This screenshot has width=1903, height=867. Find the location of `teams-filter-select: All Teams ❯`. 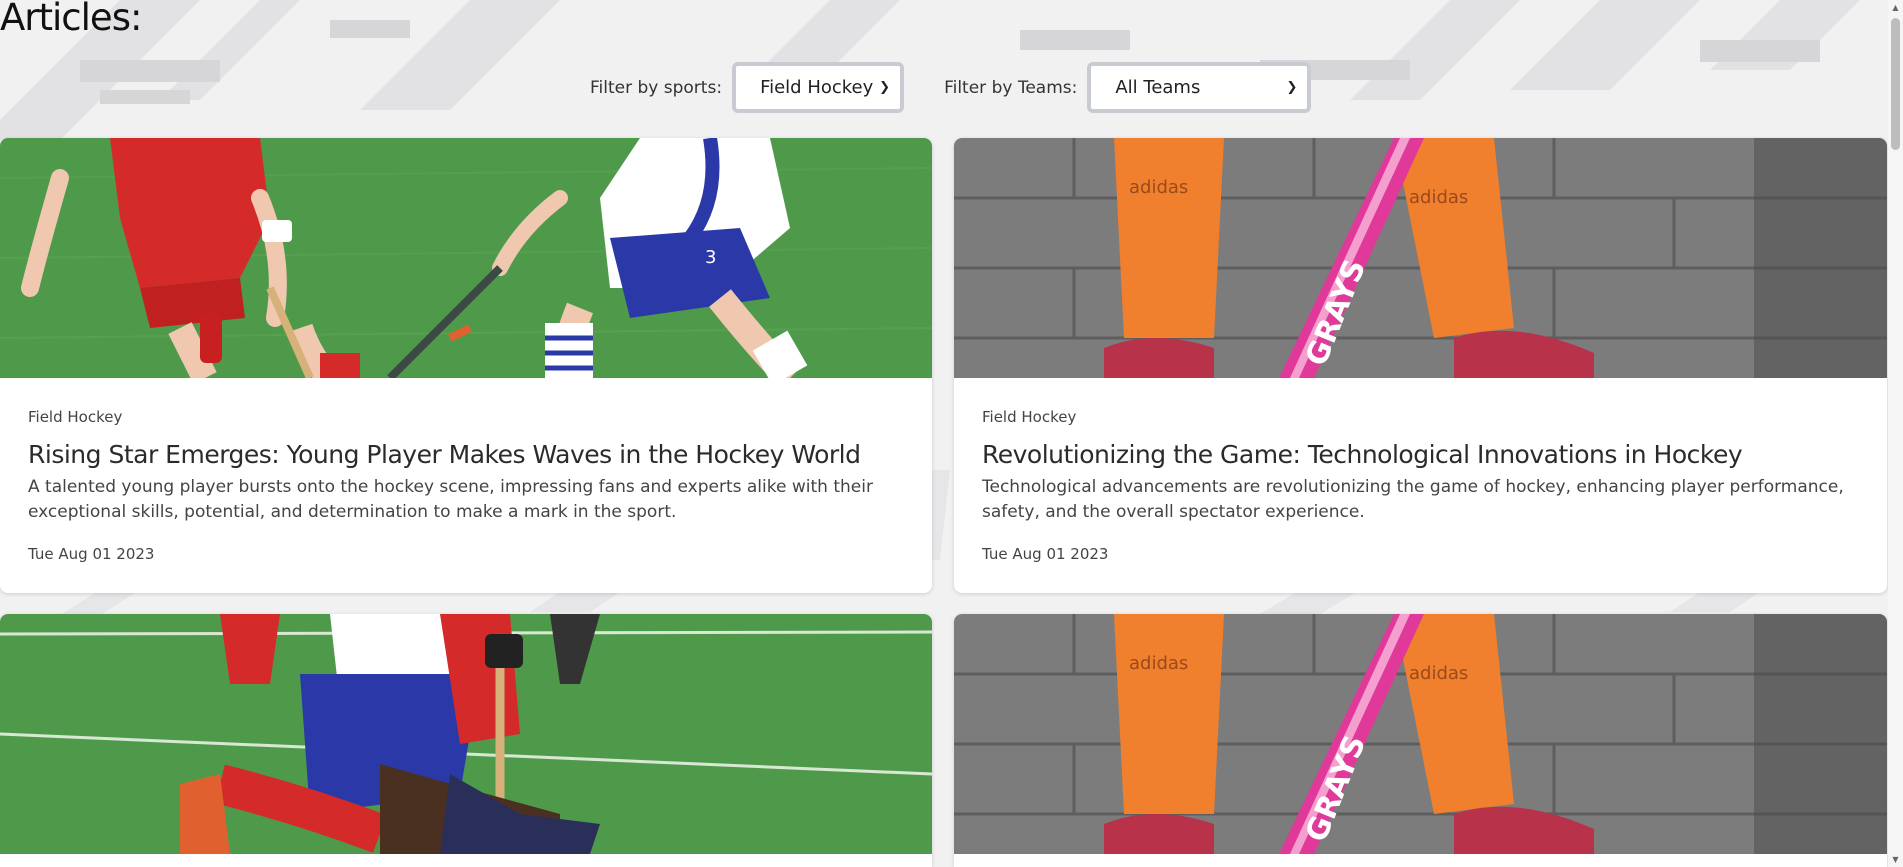

teams-filter-select: All Teams ❯ is located at coordinates (1199, 87).